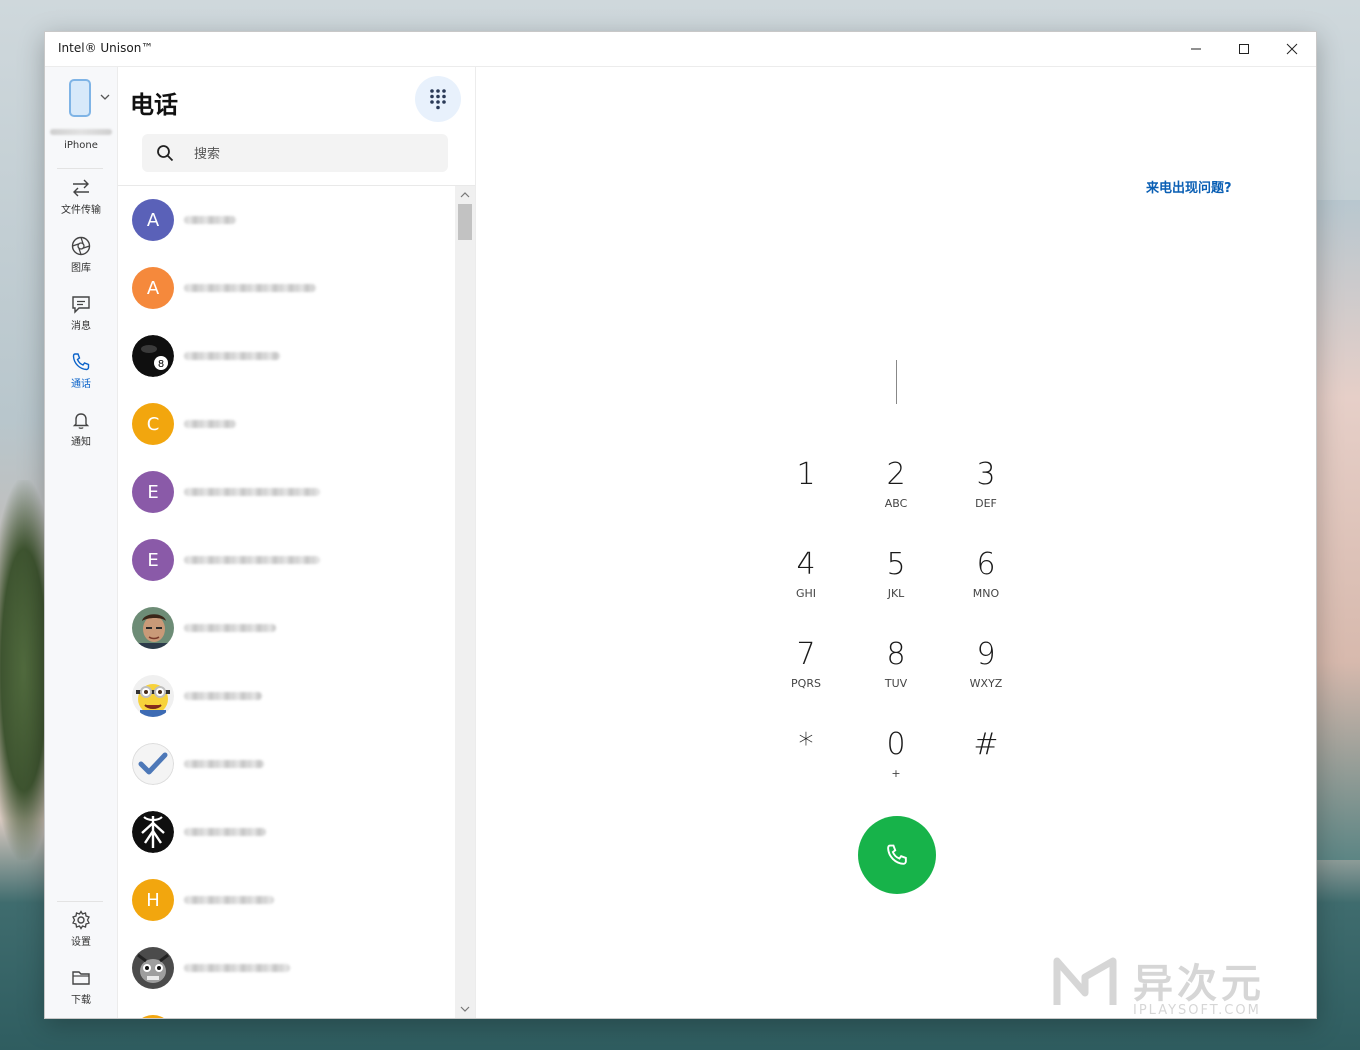  I want to click on search-box, so click(295, 154).